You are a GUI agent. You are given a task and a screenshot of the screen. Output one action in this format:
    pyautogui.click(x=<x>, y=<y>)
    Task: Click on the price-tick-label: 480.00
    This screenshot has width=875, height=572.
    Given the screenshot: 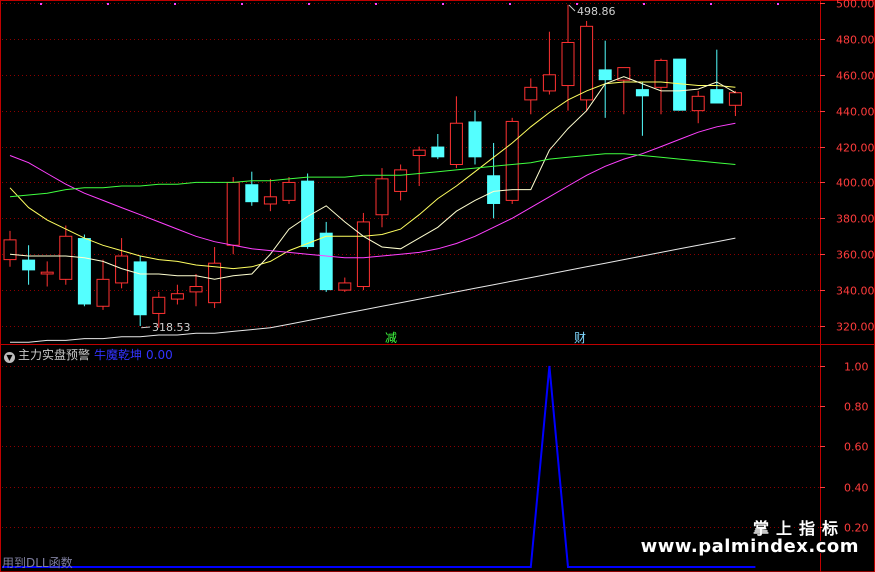 What is the action you would take?
    pyautogui.click(x=855, y=40)
    